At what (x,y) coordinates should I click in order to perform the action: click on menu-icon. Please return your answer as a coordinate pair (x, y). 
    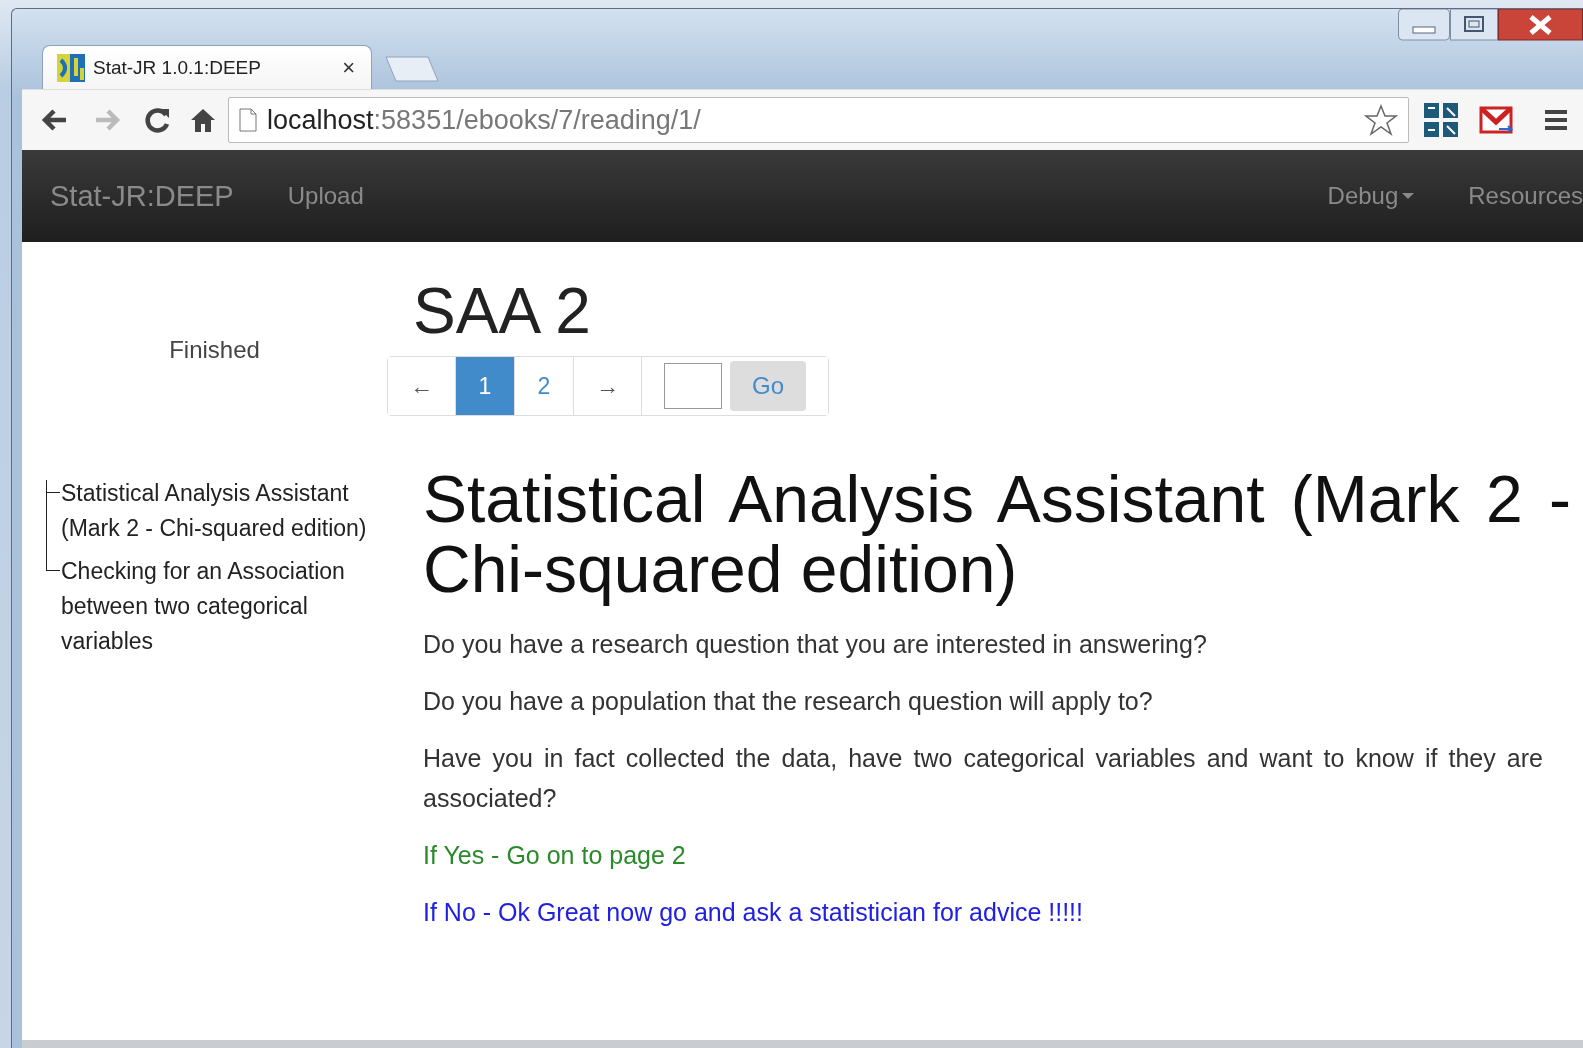
    Looking at the image, I should click on (1556, 120).